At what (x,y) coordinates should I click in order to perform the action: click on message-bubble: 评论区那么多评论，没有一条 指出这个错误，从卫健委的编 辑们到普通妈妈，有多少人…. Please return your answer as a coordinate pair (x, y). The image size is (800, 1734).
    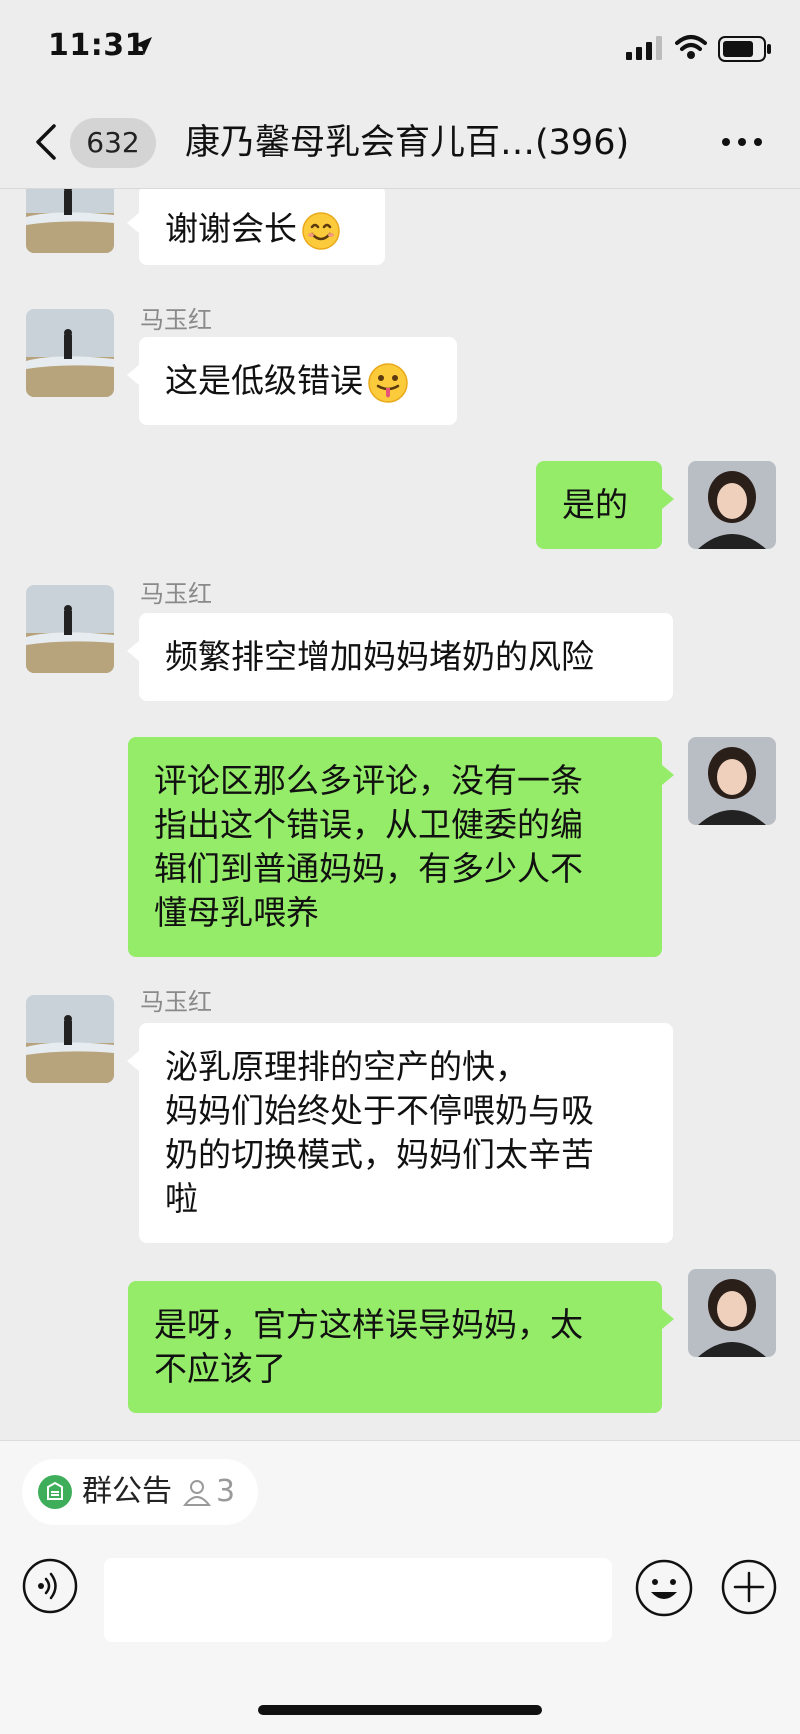
    Looking at the image, I should click on (401, 847).